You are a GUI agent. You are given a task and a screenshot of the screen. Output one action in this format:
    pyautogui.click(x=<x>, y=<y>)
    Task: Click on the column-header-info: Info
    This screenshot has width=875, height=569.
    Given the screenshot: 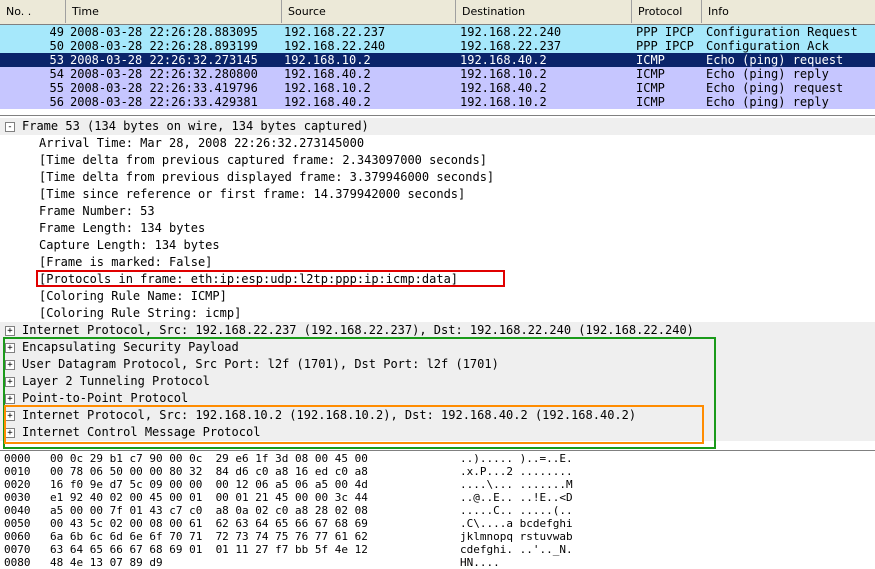 What is the action you would take?
    pyautogui.click(x=788, y=11)
    